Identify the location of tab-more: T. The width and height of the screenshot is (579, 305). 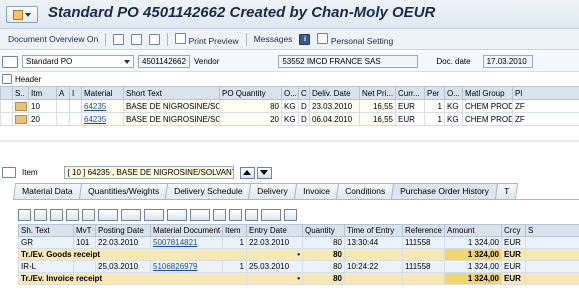
(506, 191).